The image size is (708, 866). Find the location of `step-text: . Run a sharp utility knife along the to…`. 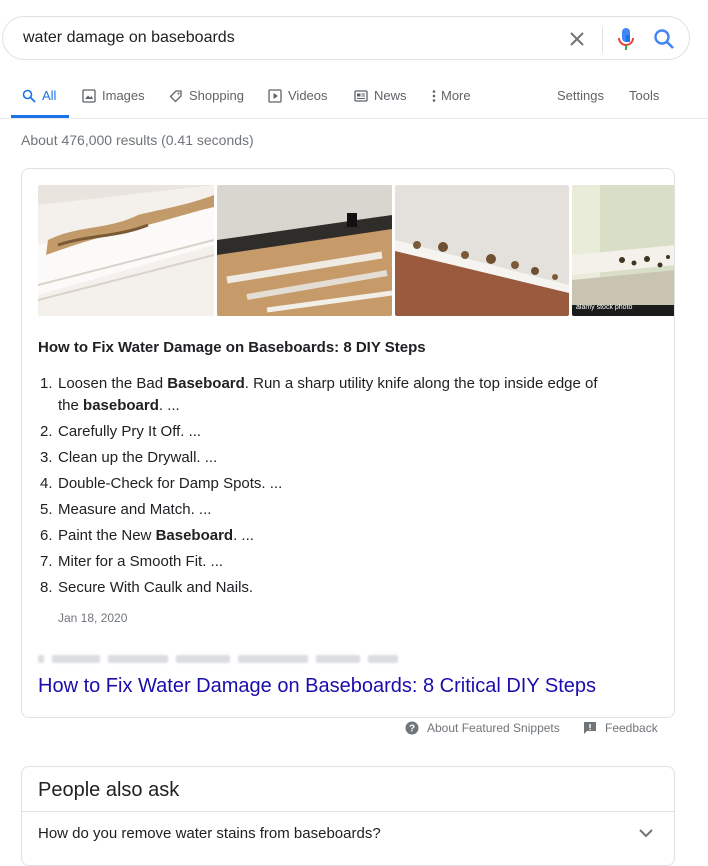

step-text: . Run a sharp utility knife along the to… is located at coordinates (421, 383).